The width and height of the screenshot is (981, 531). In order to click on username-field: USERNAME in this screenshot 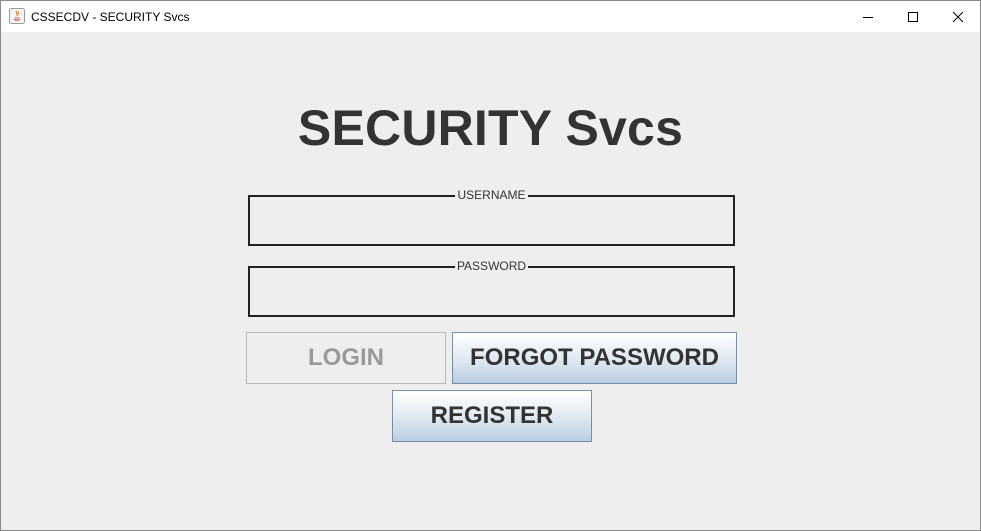, I will do `click(491, 217)`.